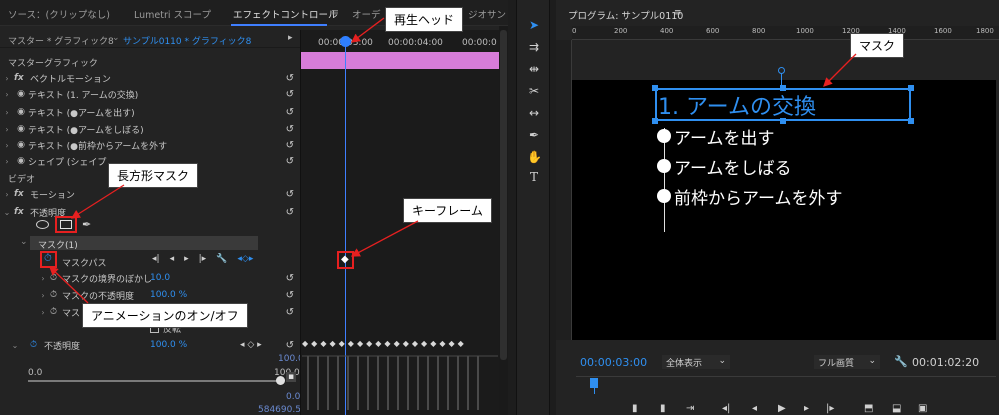  I want to click on export-frame-icon: ▣, so click(922, 408).